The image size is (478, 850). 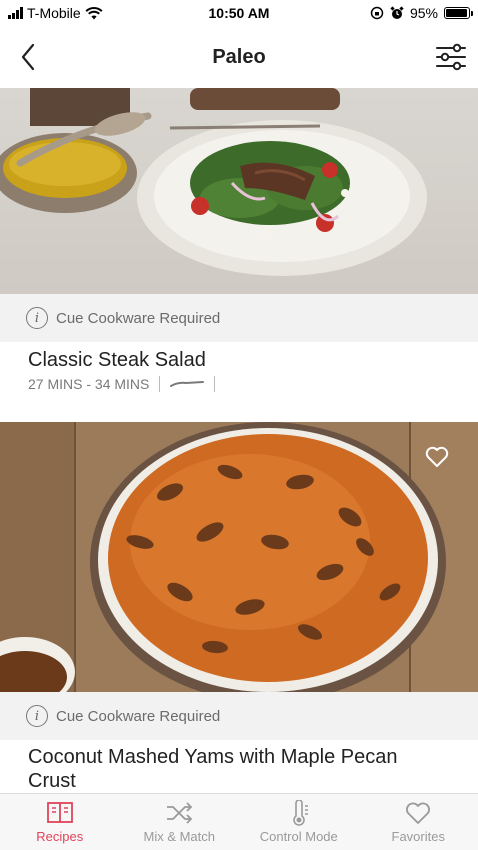 I want to click on shuffle-icon, so click(x=180, y=813).